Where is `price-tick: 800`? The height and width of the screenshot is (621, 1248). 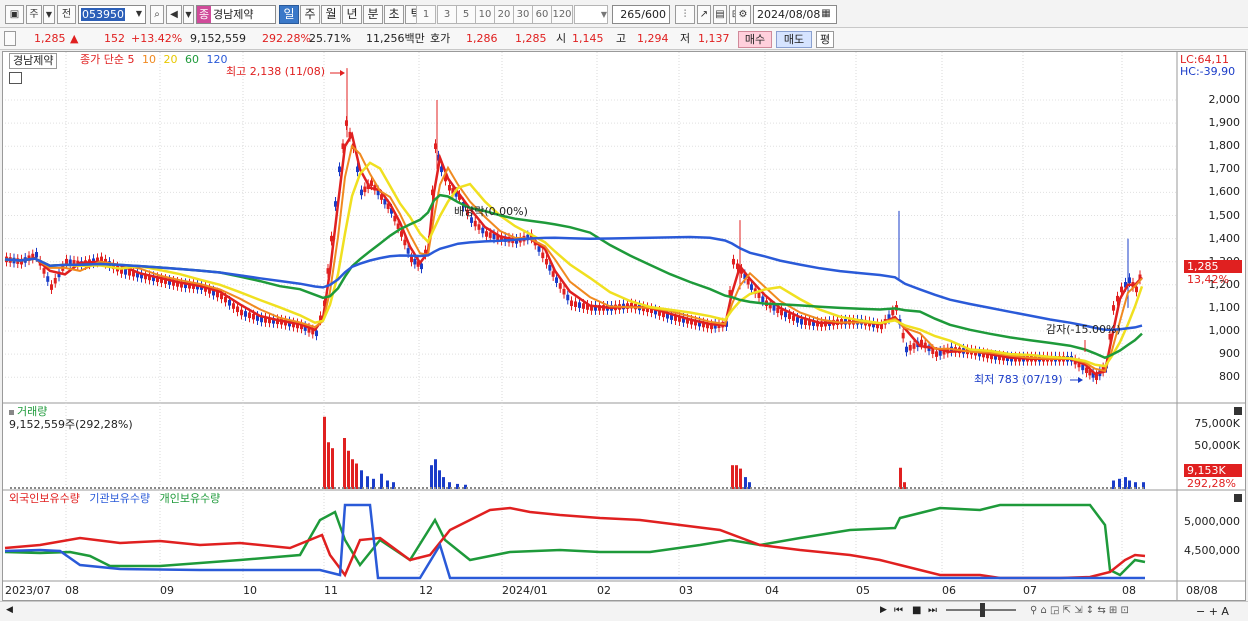
price-tick: 800 is located at coordinates (1229, 377).